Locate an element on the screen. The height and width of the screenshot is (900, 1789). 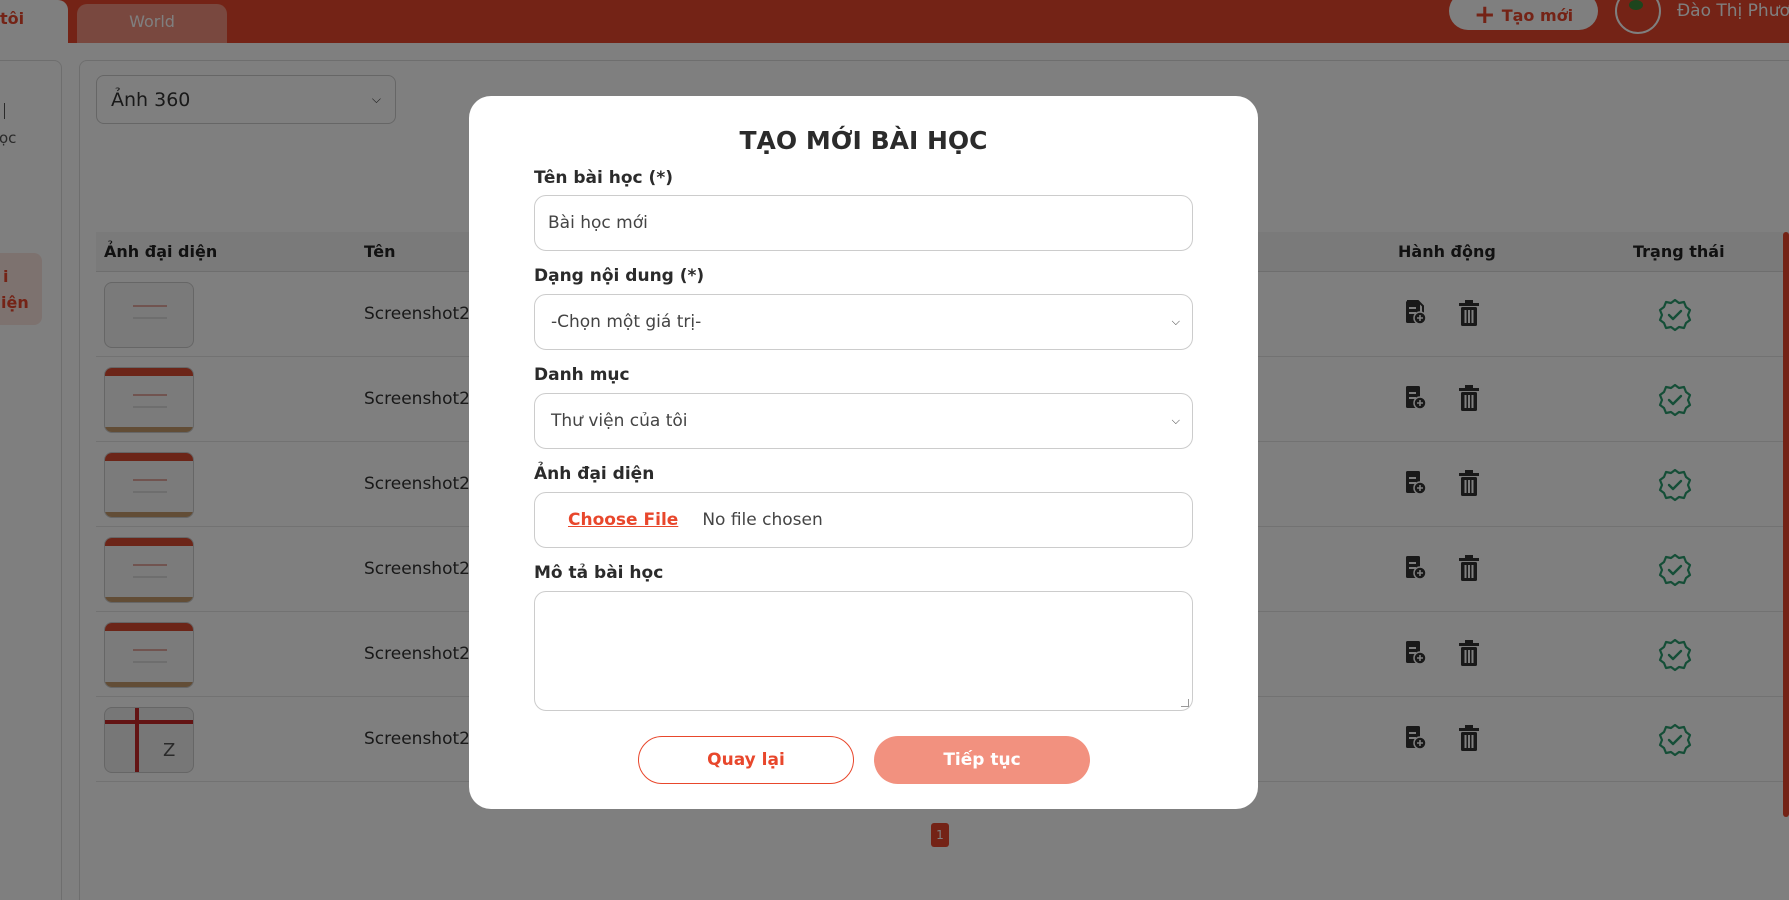
content-type-value: -Chọn một giá trị- is located at coordinates (626, 322).